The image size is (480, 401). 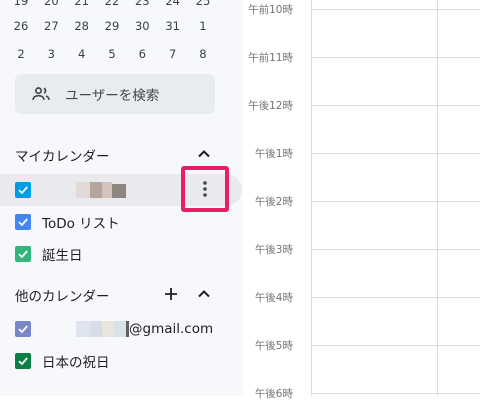 What do you see at coordinates (51, 54) in the screenshot?
I see `mini-calendar-day: 3` at bounding box center [51, 54].